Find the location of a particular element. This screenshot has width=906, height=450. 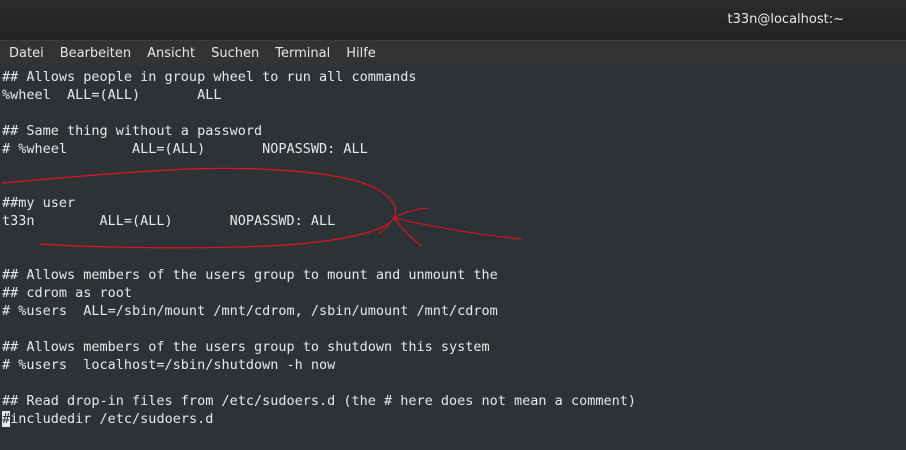

menu-suchen: Suchen is located at coordinates (235, 53).